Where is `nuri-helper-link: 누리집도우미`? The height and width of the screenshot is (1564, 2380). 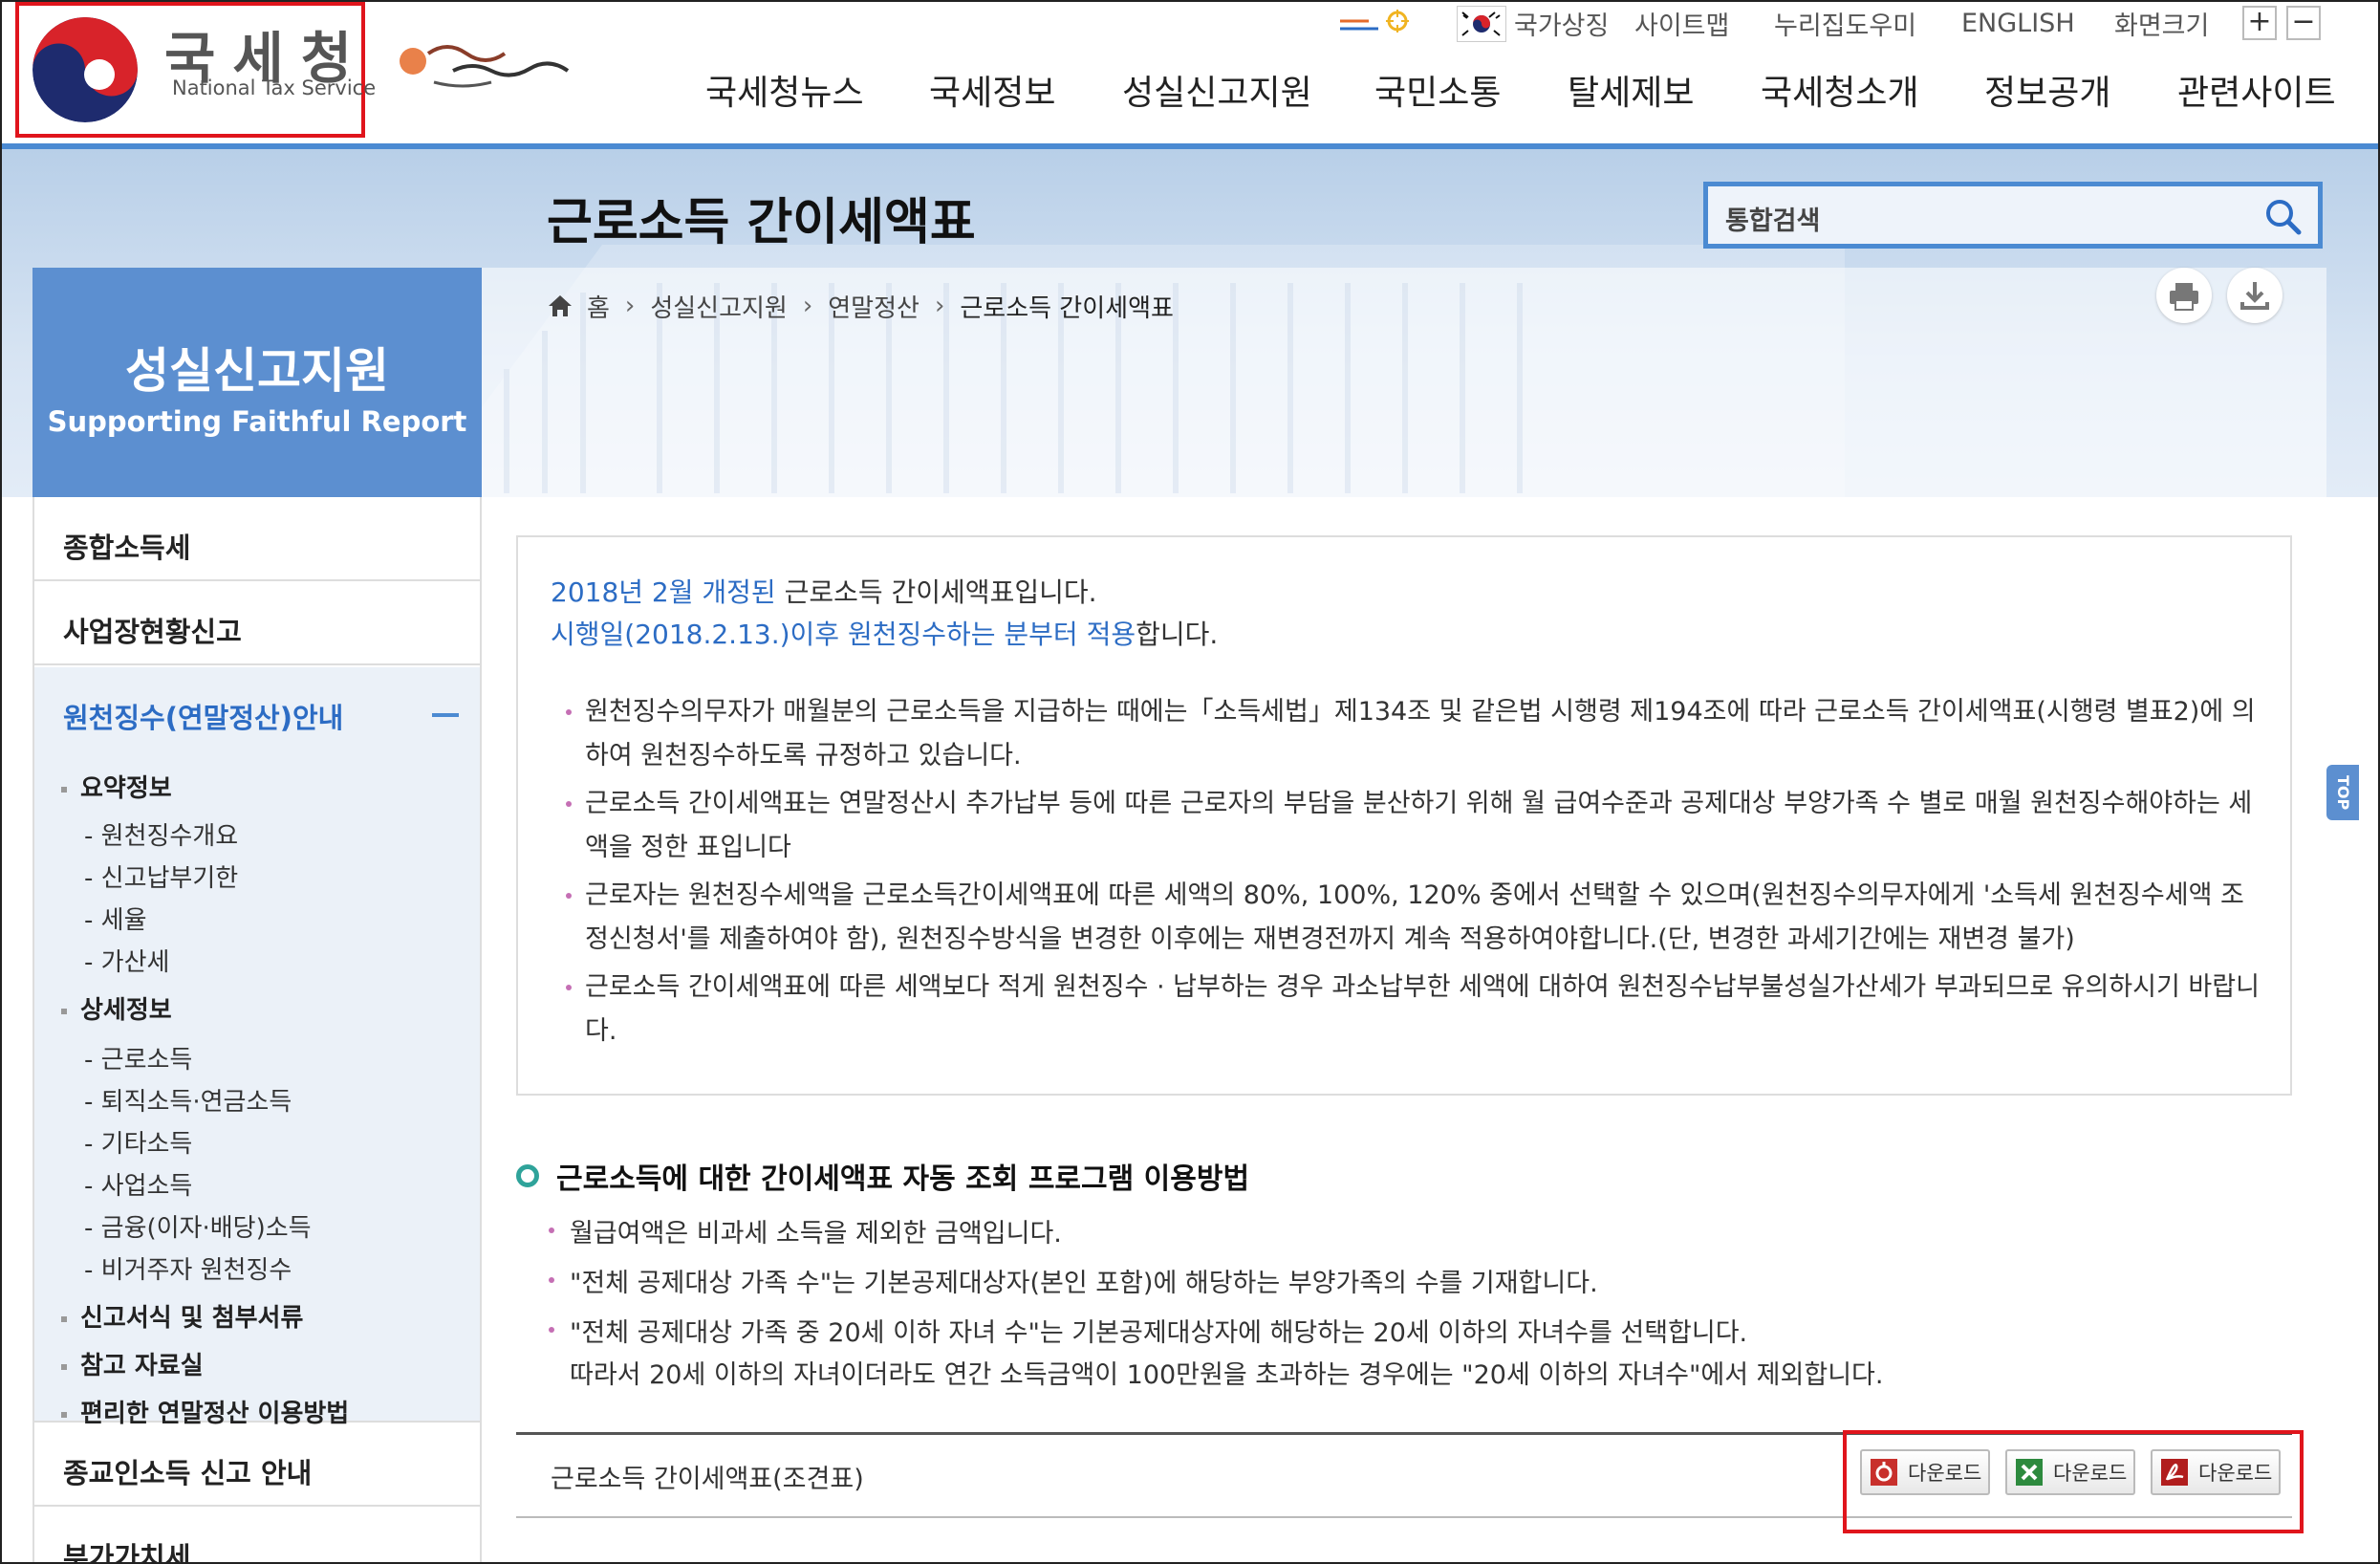 nuri-helper-link: 누리집도우미 is located at coordinates (1845, 23).